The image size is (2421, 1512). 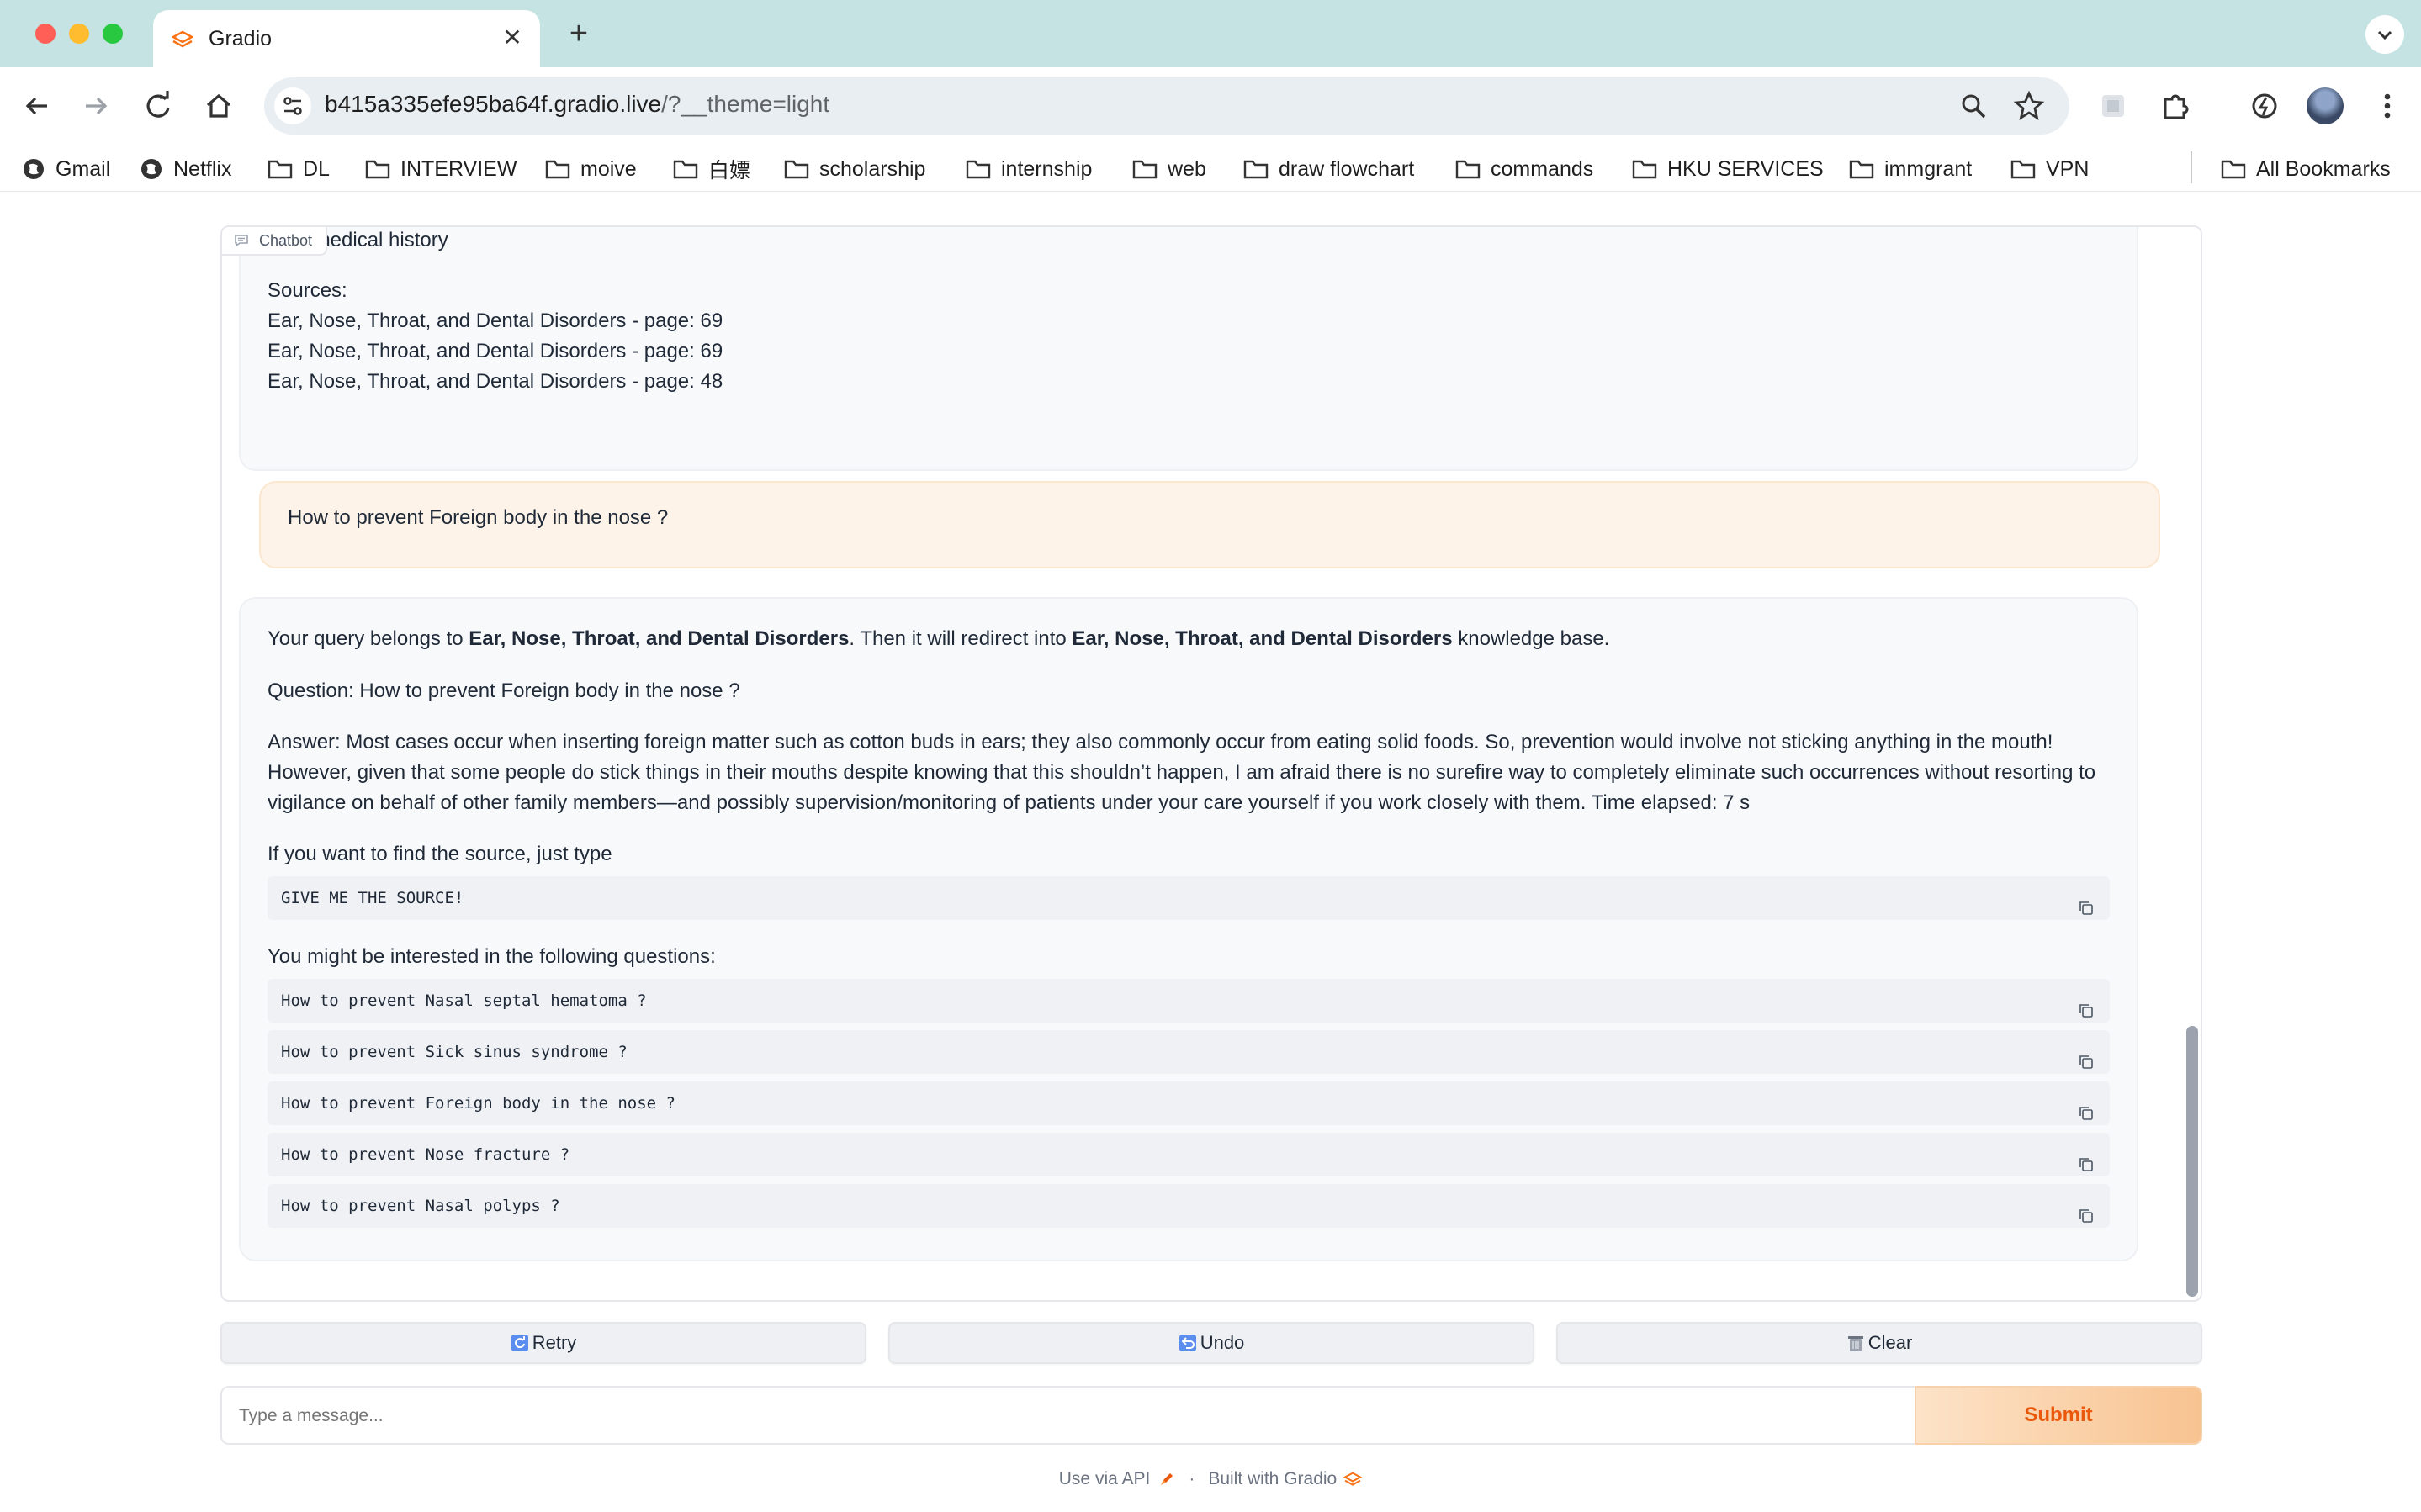 I want to click on bookmark-gmail: Gmail, so click(x=66, y=169).